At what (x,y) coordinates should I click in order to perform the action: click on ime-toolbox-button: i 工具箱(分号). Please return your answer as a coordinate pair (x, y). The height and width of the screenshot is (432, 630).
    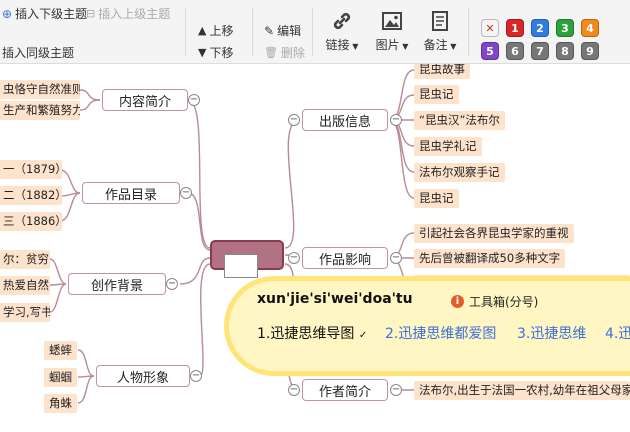
    Looking at the image, I should click on (494, 301).